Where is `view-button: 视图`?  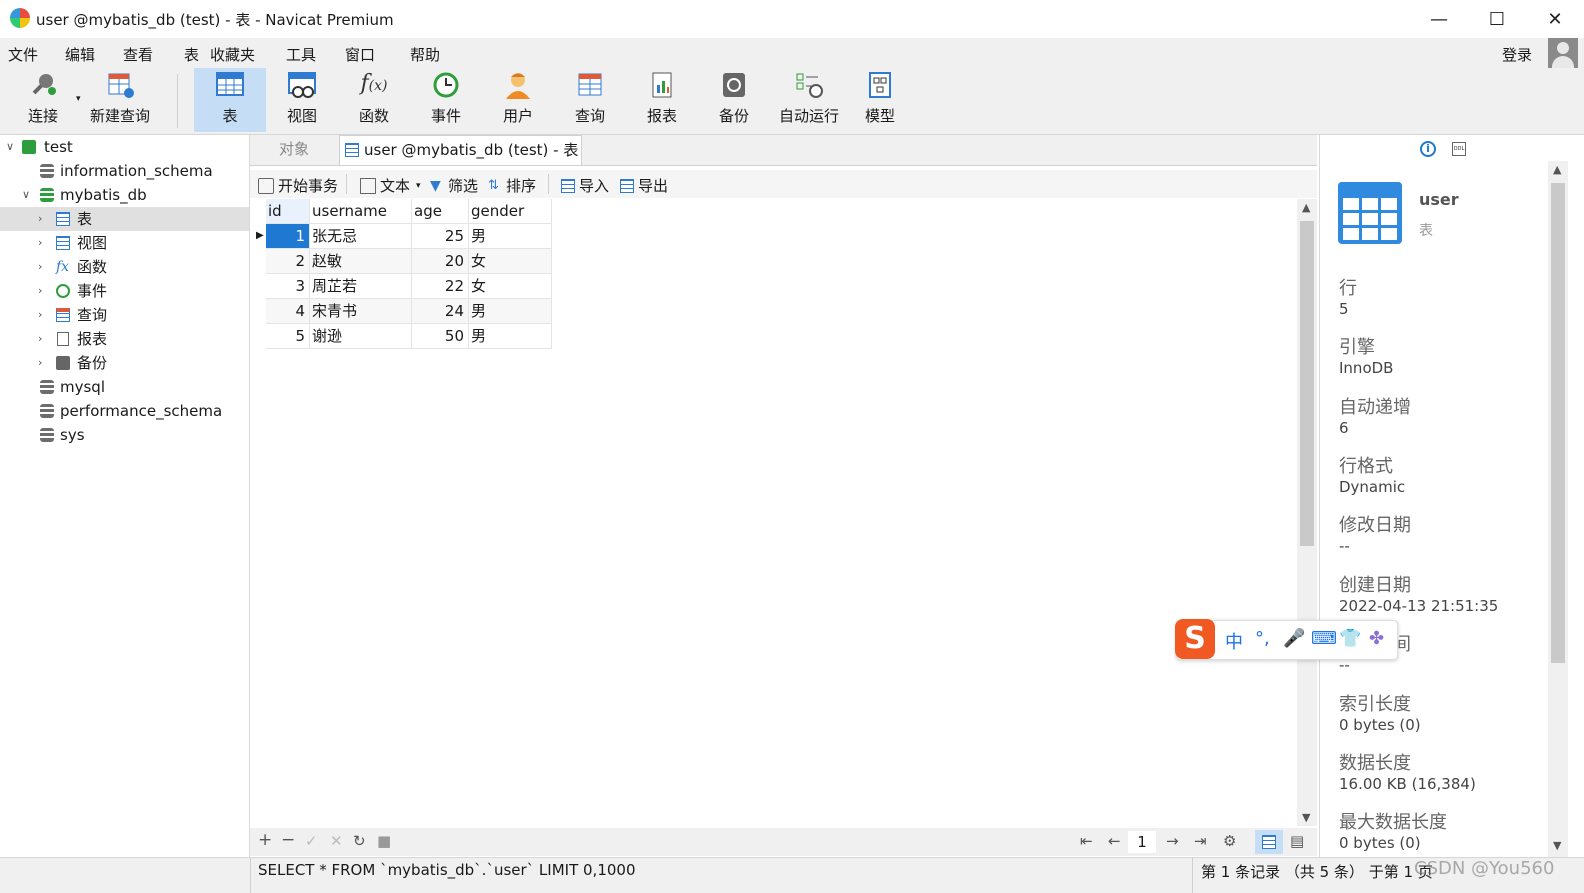 view-button: 视图 is located at coordinates (302, 100).